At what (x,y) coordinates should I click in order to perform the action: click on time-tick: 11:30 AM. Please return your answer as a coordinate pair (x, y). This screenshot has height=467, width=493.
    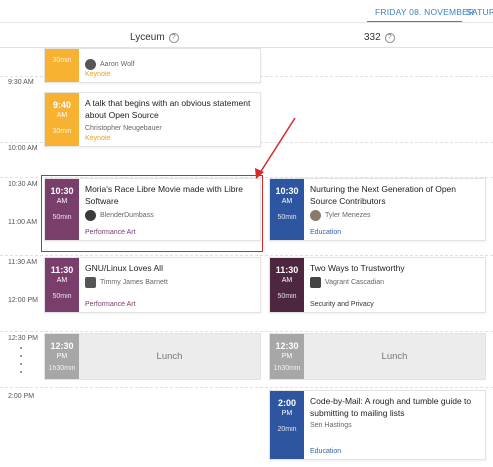
    Looking at the image, I should click on (23, 262).